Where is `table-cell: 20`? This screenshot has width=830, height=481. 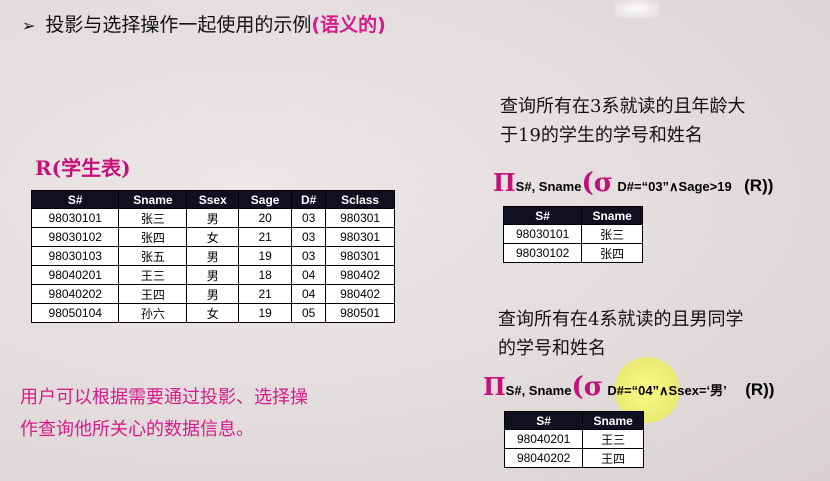
table-cell: 20 is located at coordinates (265, 218).